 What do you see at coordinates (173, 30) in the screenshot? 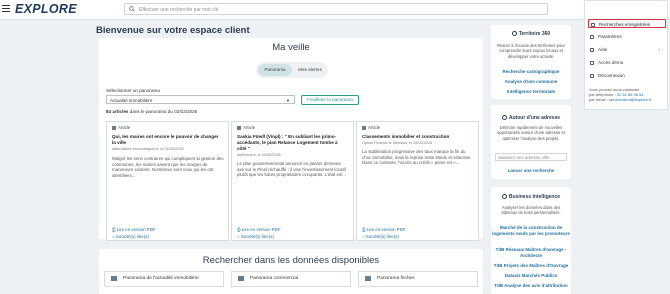
I see `page-title: Bienvenue sur votre espace client` at bounding box center [173, 30].